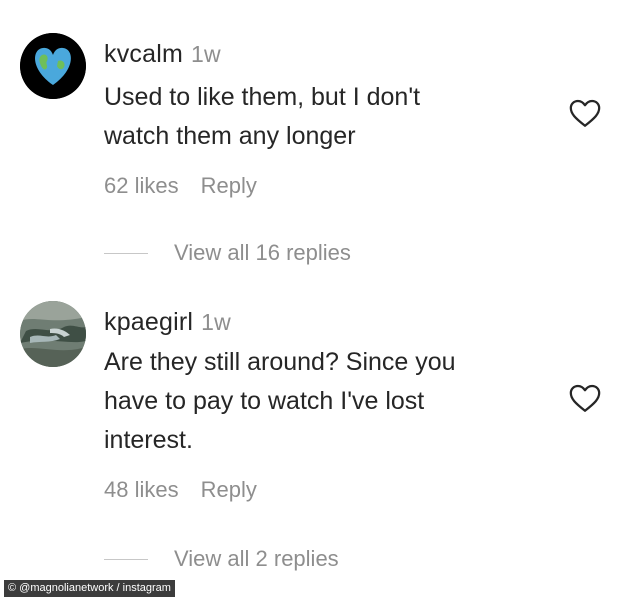 The height and width of the screenshot is (597, 634). What do you see at coordinates (256, 559) in the screenshot?
I see `view-replies-label: View all 2 replies` at bounding box center [256, 559].